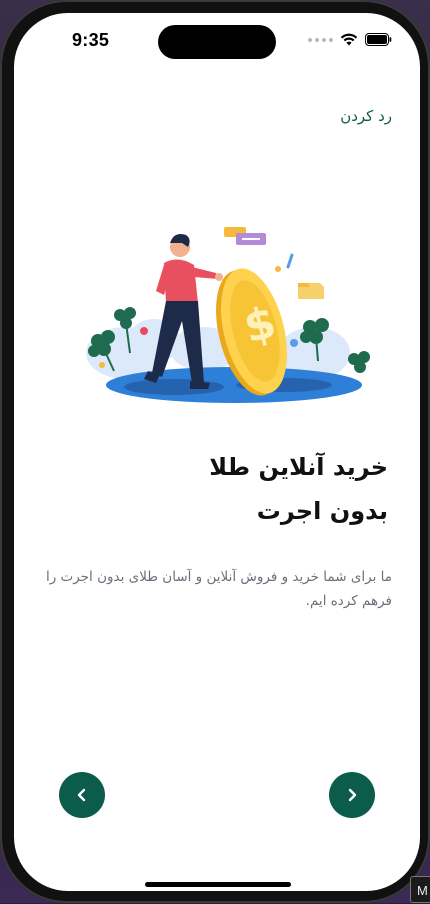 Image resolution: width=430 pixels, height=904 pixels. I want to click on dynamic-island, so click(217, 42).